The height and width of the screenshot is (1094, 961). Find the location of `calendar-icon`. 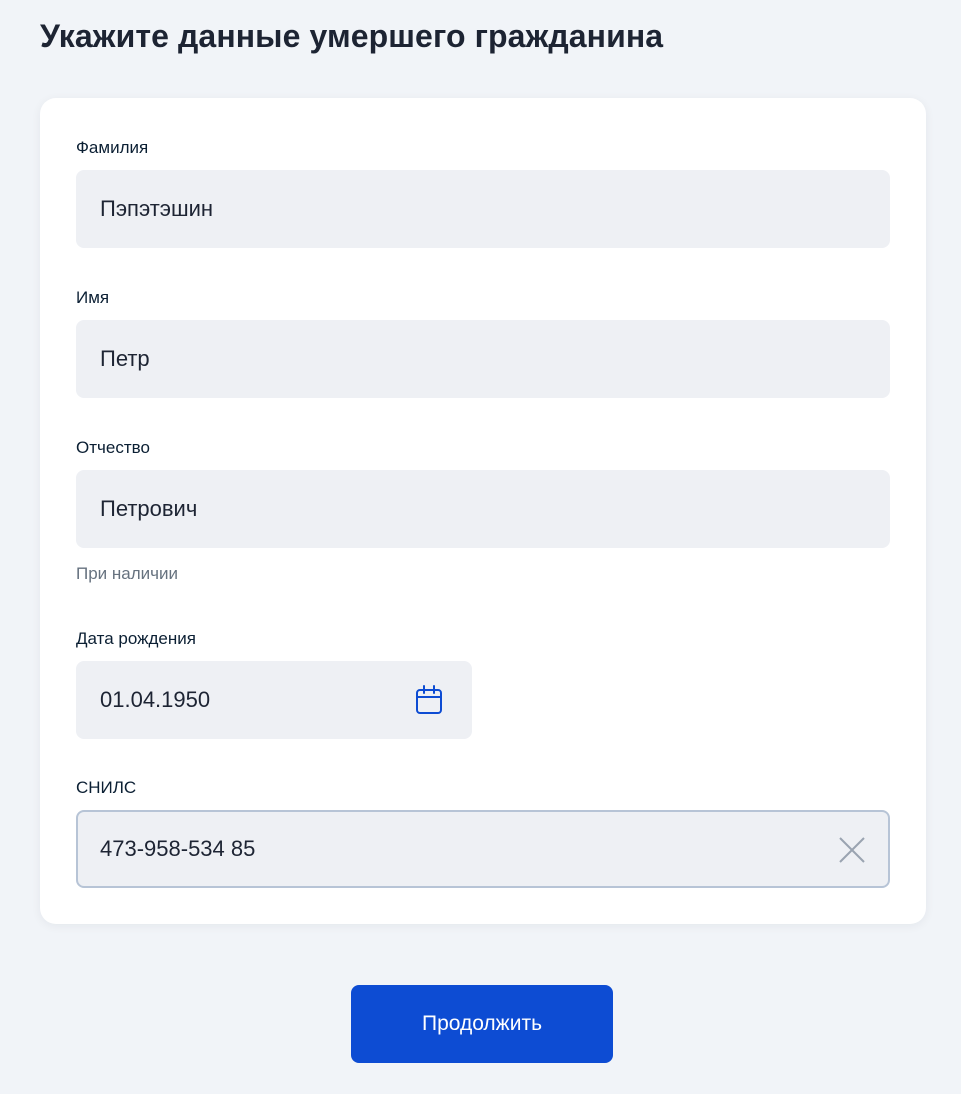

calendar-icon is located at coordinates (429, 700).